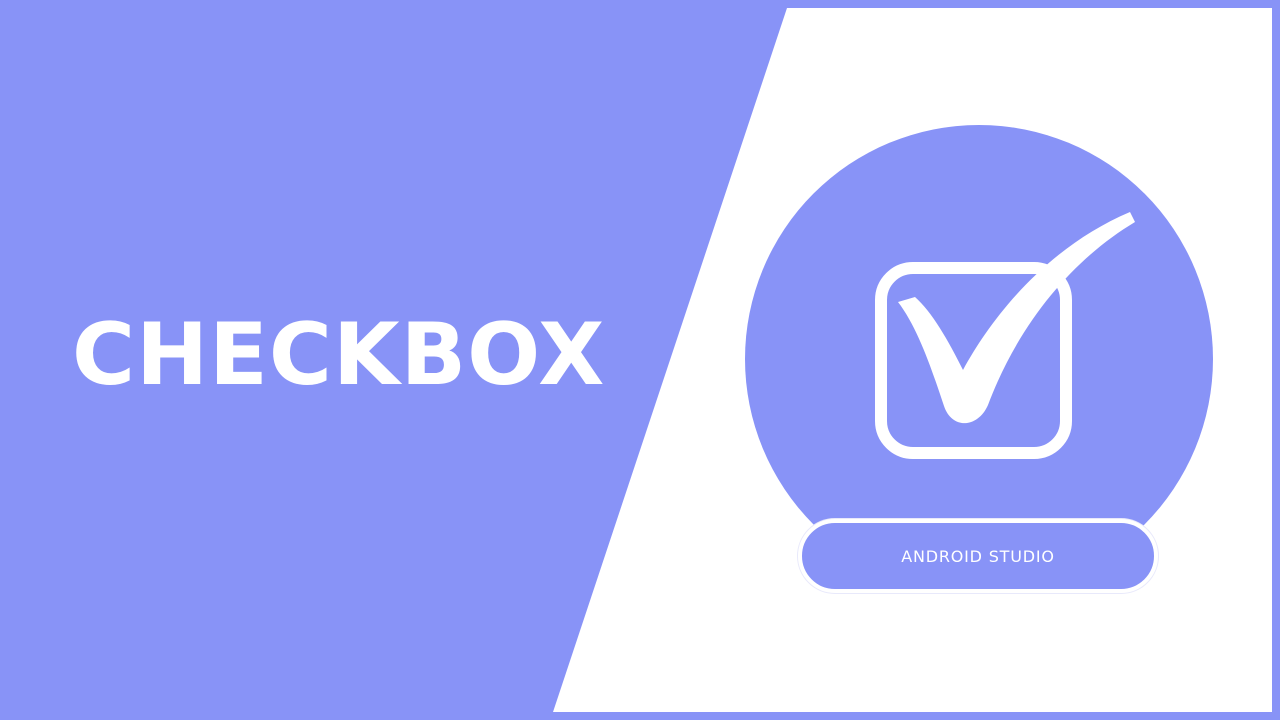 This screenshot has width=1280, height=720. What do you see at coordinates (1005, 335) in the screenshot?
I see `checkbox-checked-icon` at bounding box center [1005, 335].